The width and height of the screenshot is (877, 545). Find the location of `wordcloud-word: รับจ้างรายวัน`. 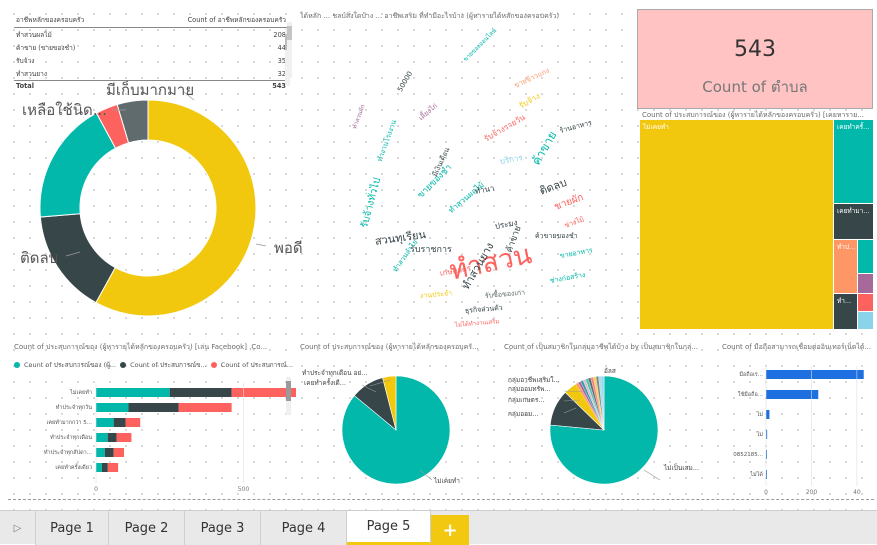

wordcloud-word: รับจ้างรายวัน is located at coordinates (505, 128).